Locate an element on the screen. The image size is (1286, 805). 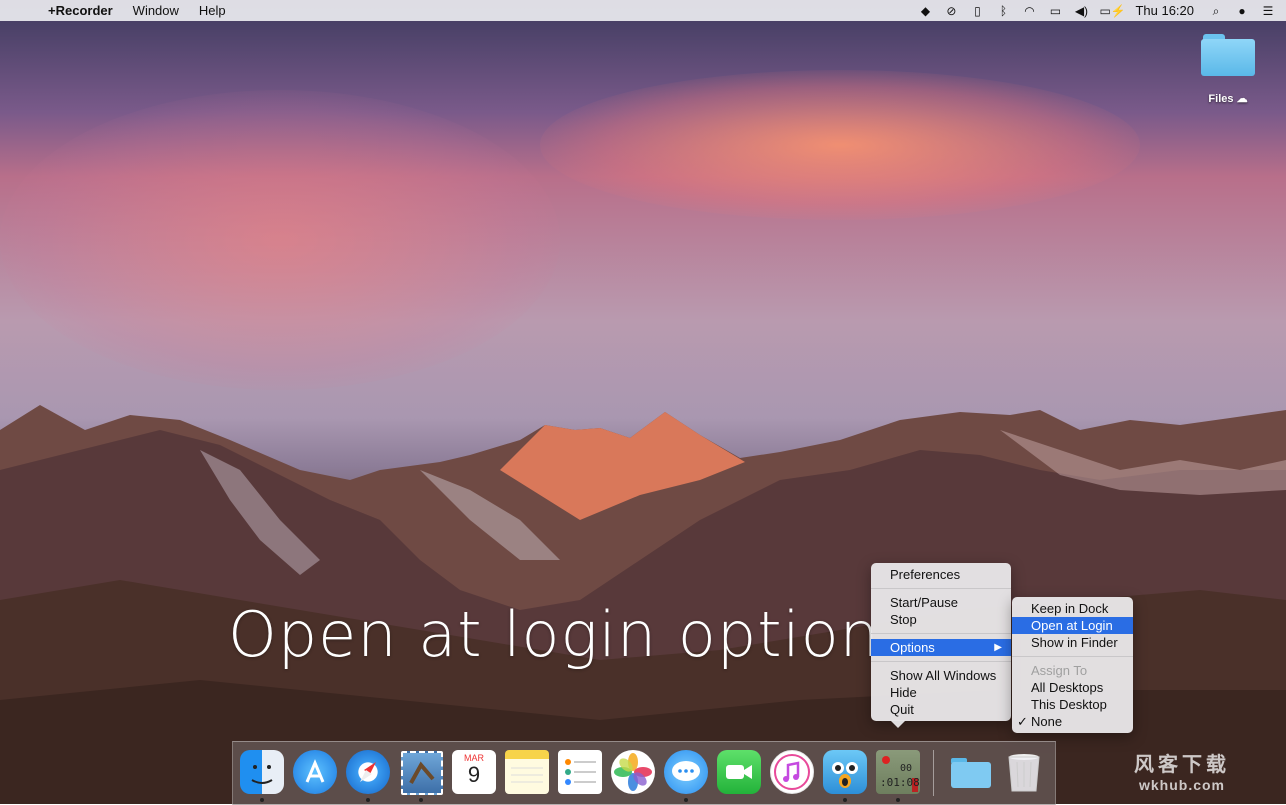
menu-item-stop: Stop is located at coordinates (941, 619).